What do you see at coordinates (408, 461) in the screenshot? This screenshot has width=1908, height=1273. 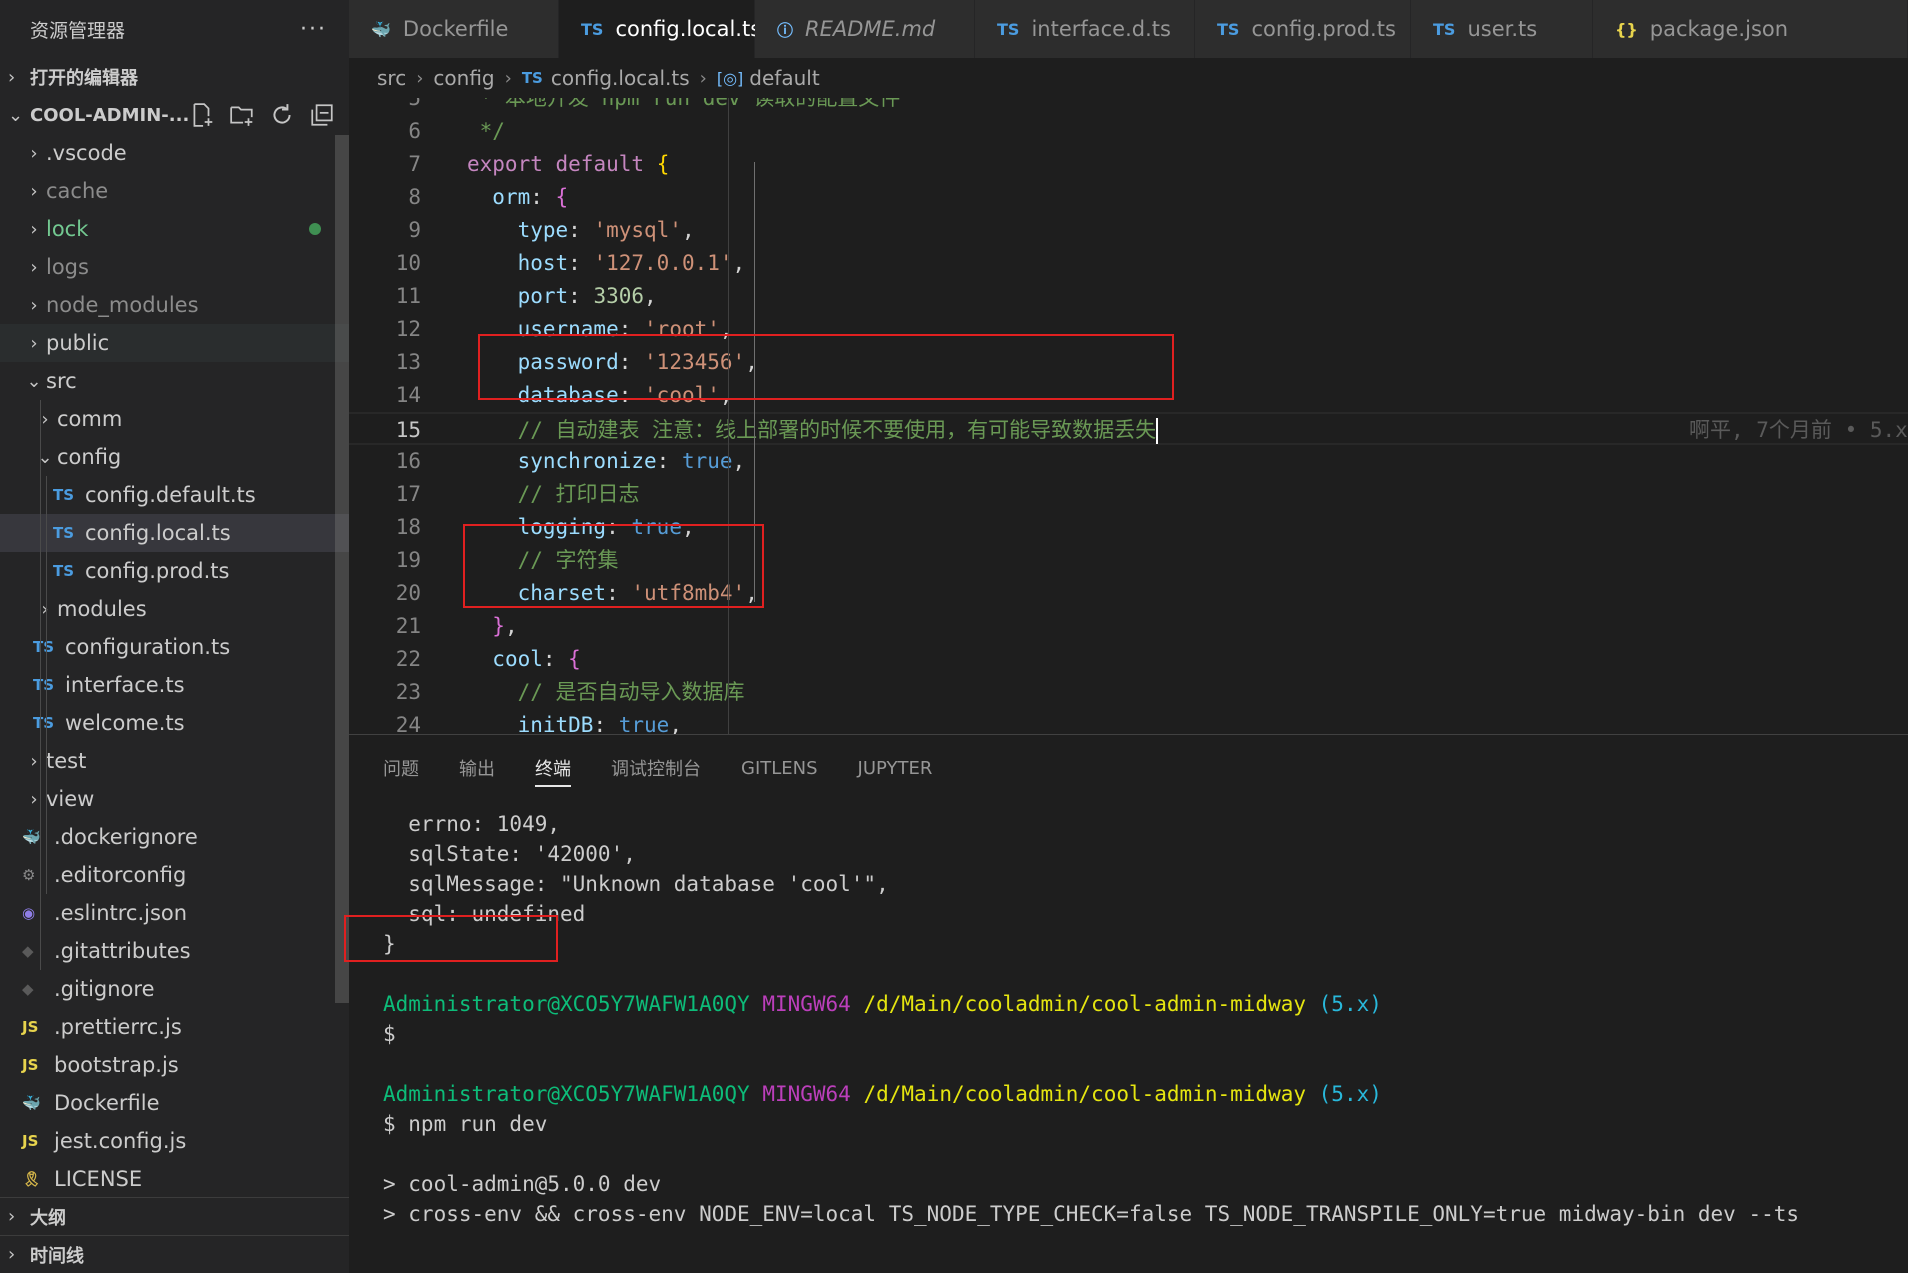 I see `line-number: 16` at bounding box center [408, 461].